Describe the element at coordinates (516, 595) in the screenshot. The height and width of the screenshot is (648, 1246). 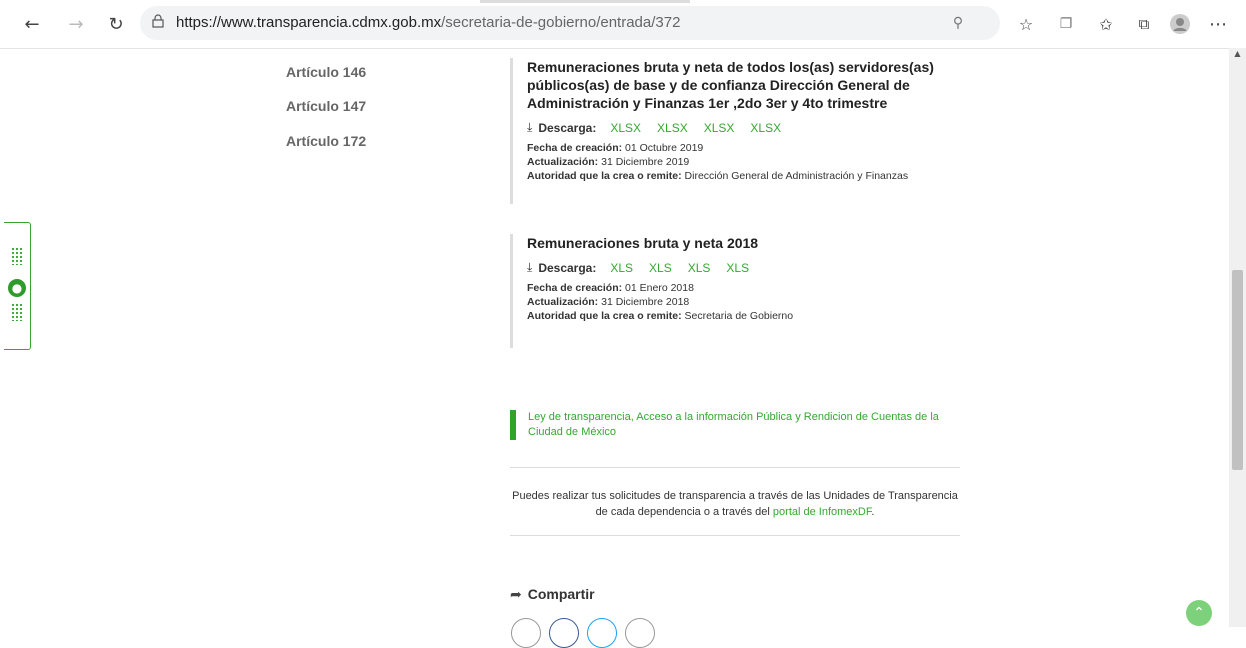
I see `share-icon: ➦` at that location.